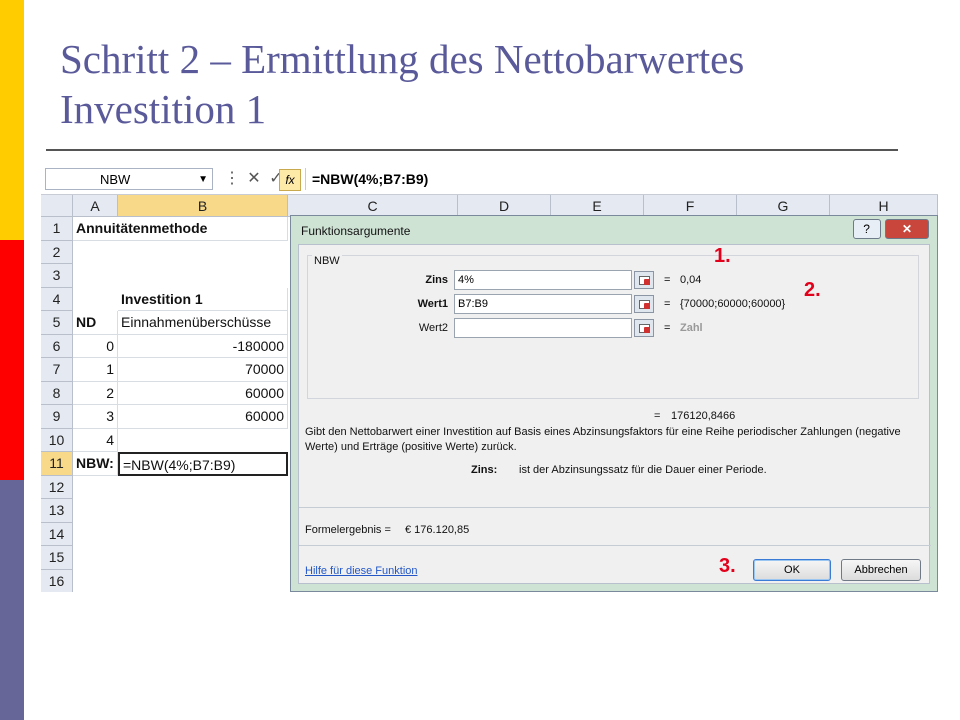  What do you see at coordinates (57, 206) in the screenshot?
I see `select-all-corner` at bounding box center [57, 206].